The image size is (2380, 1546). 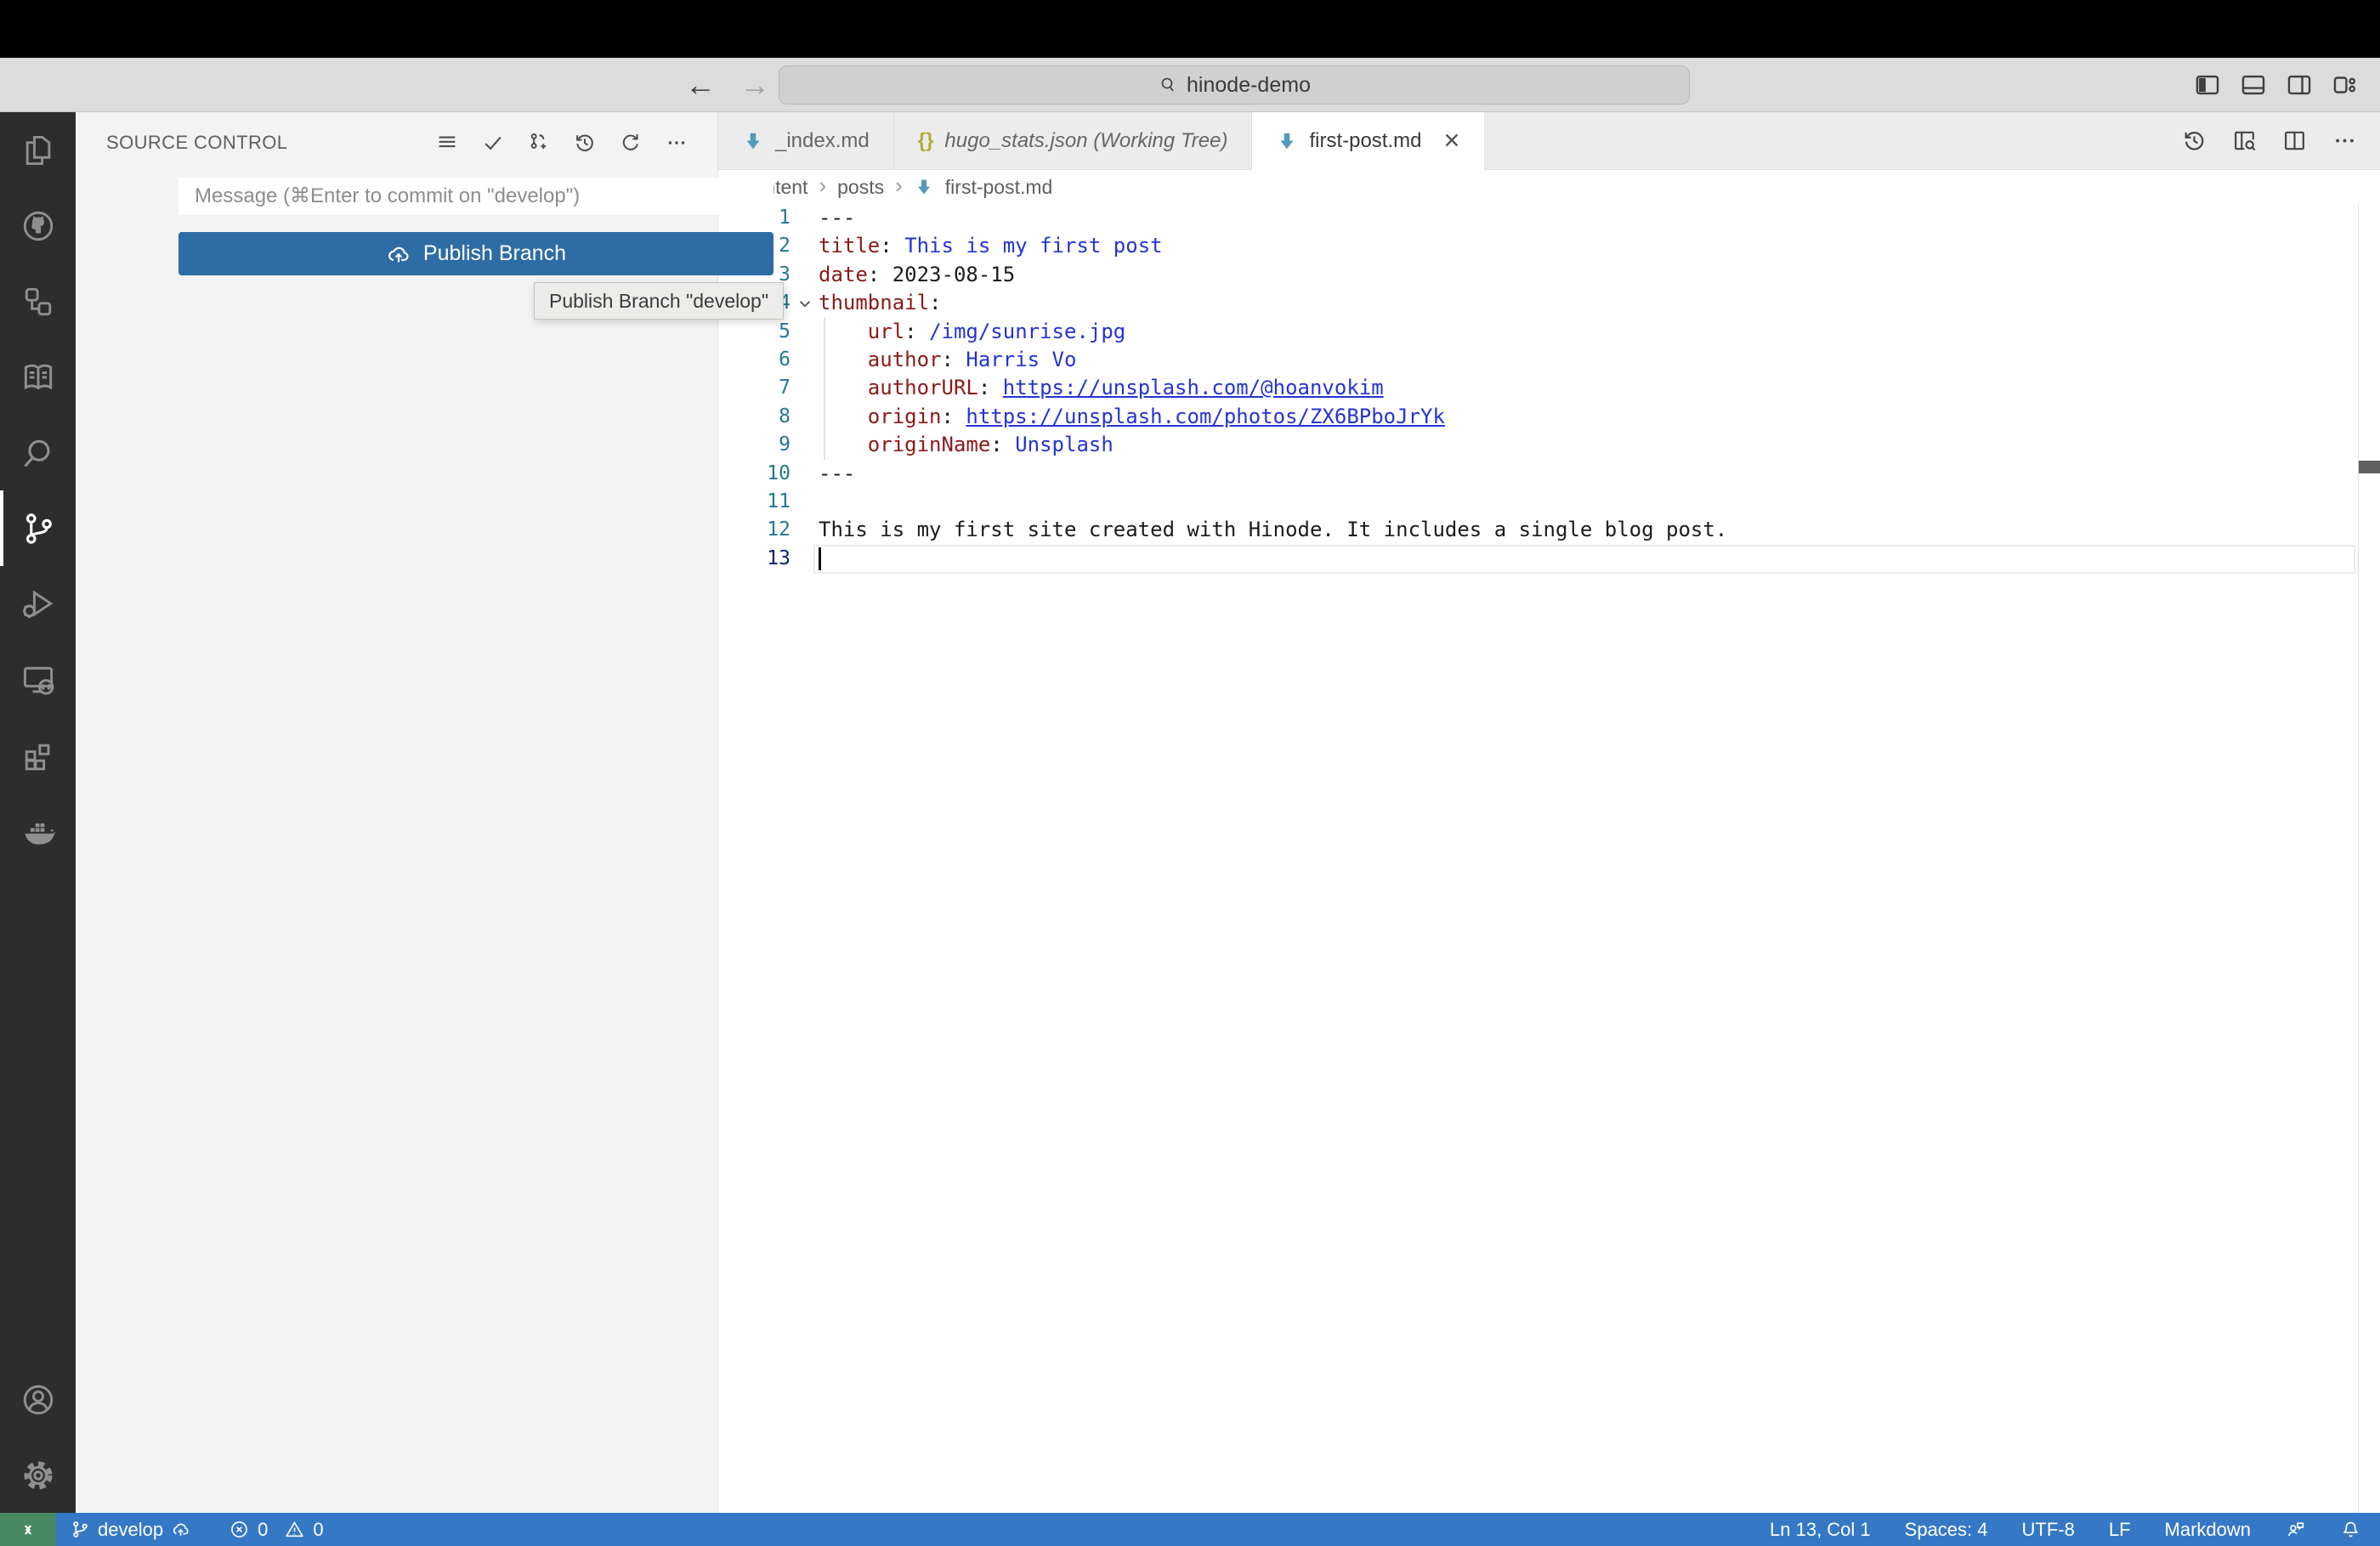 I want to click on settings-gear-icon, so click(x=38, y=1475).